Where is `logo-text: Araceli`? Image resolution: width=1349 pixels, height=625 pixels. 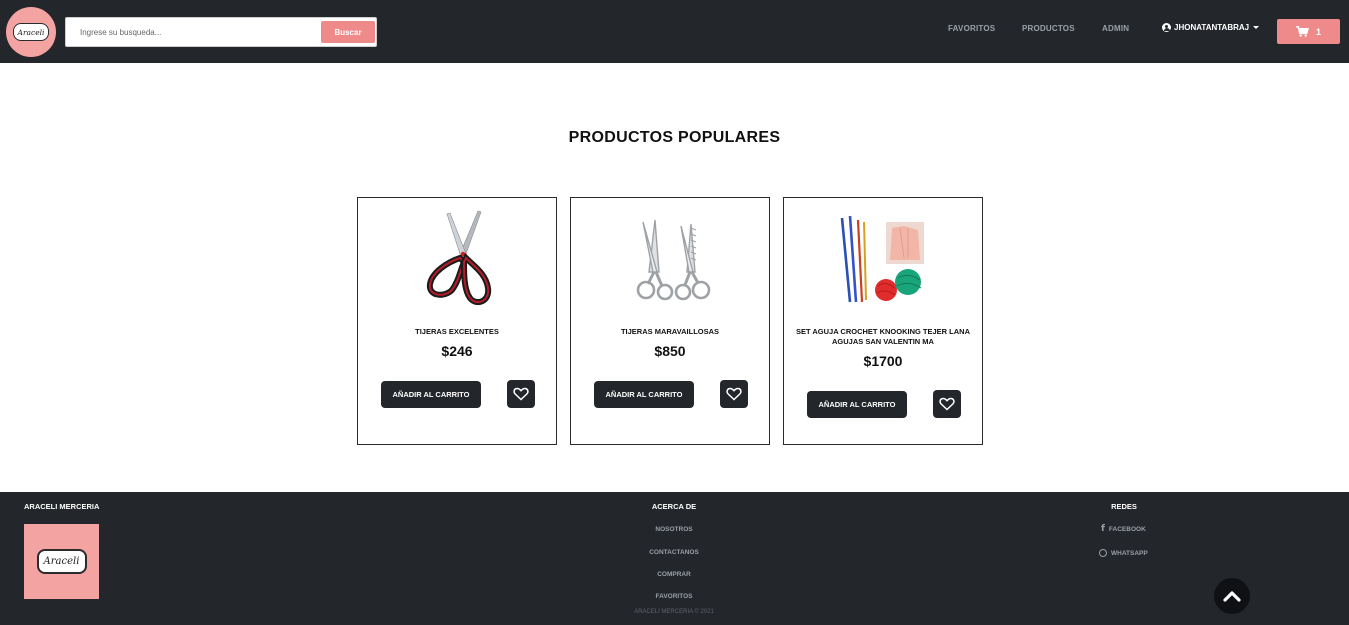
logo-text: Araceli is located at coordinates (31, 32).